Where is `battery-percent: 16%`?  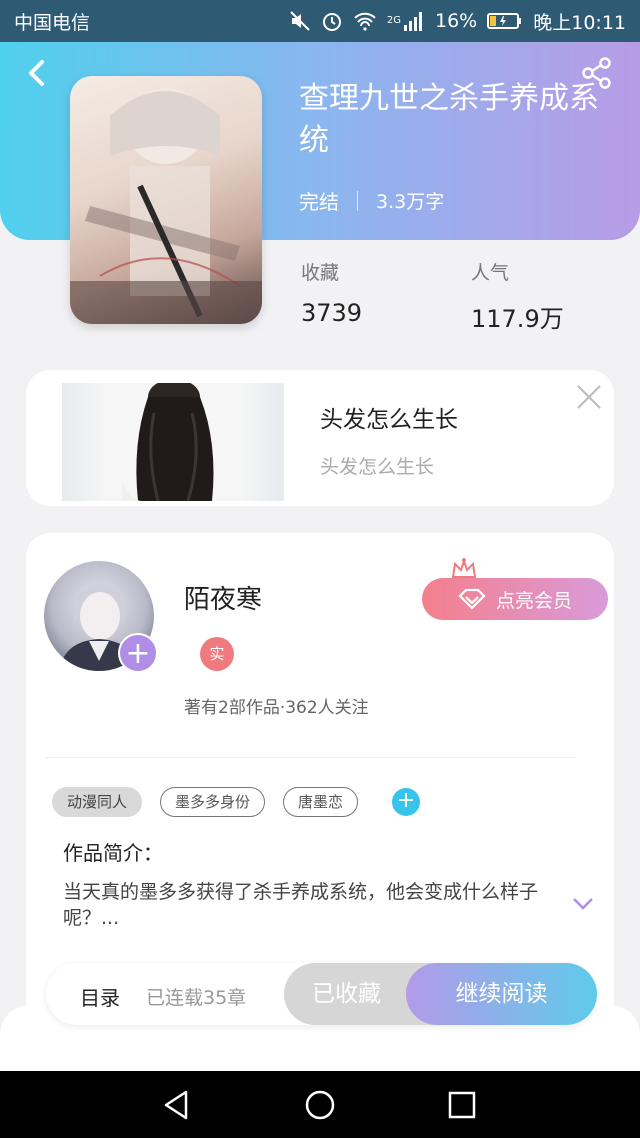
battery-percent: 16% is located at coordinates (456, 21).